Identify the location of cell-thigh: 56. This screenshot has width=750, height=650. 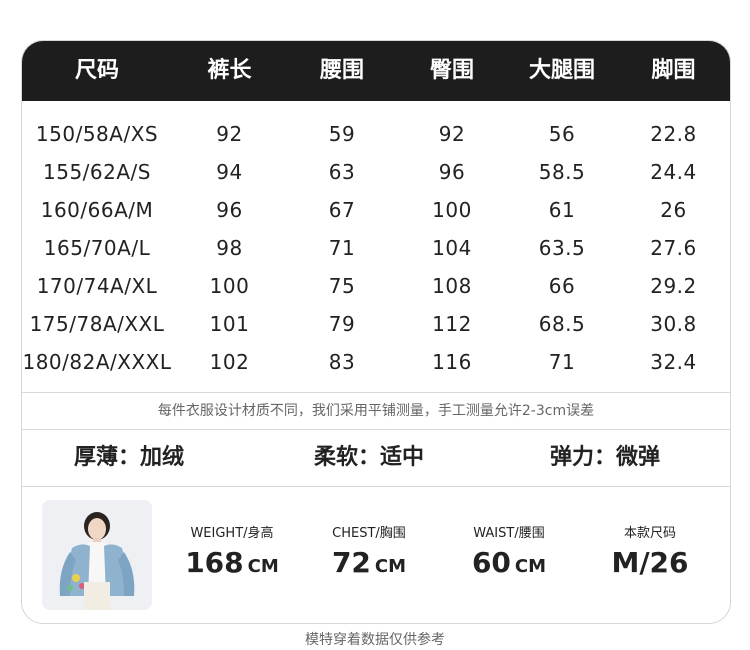
(562, 134).